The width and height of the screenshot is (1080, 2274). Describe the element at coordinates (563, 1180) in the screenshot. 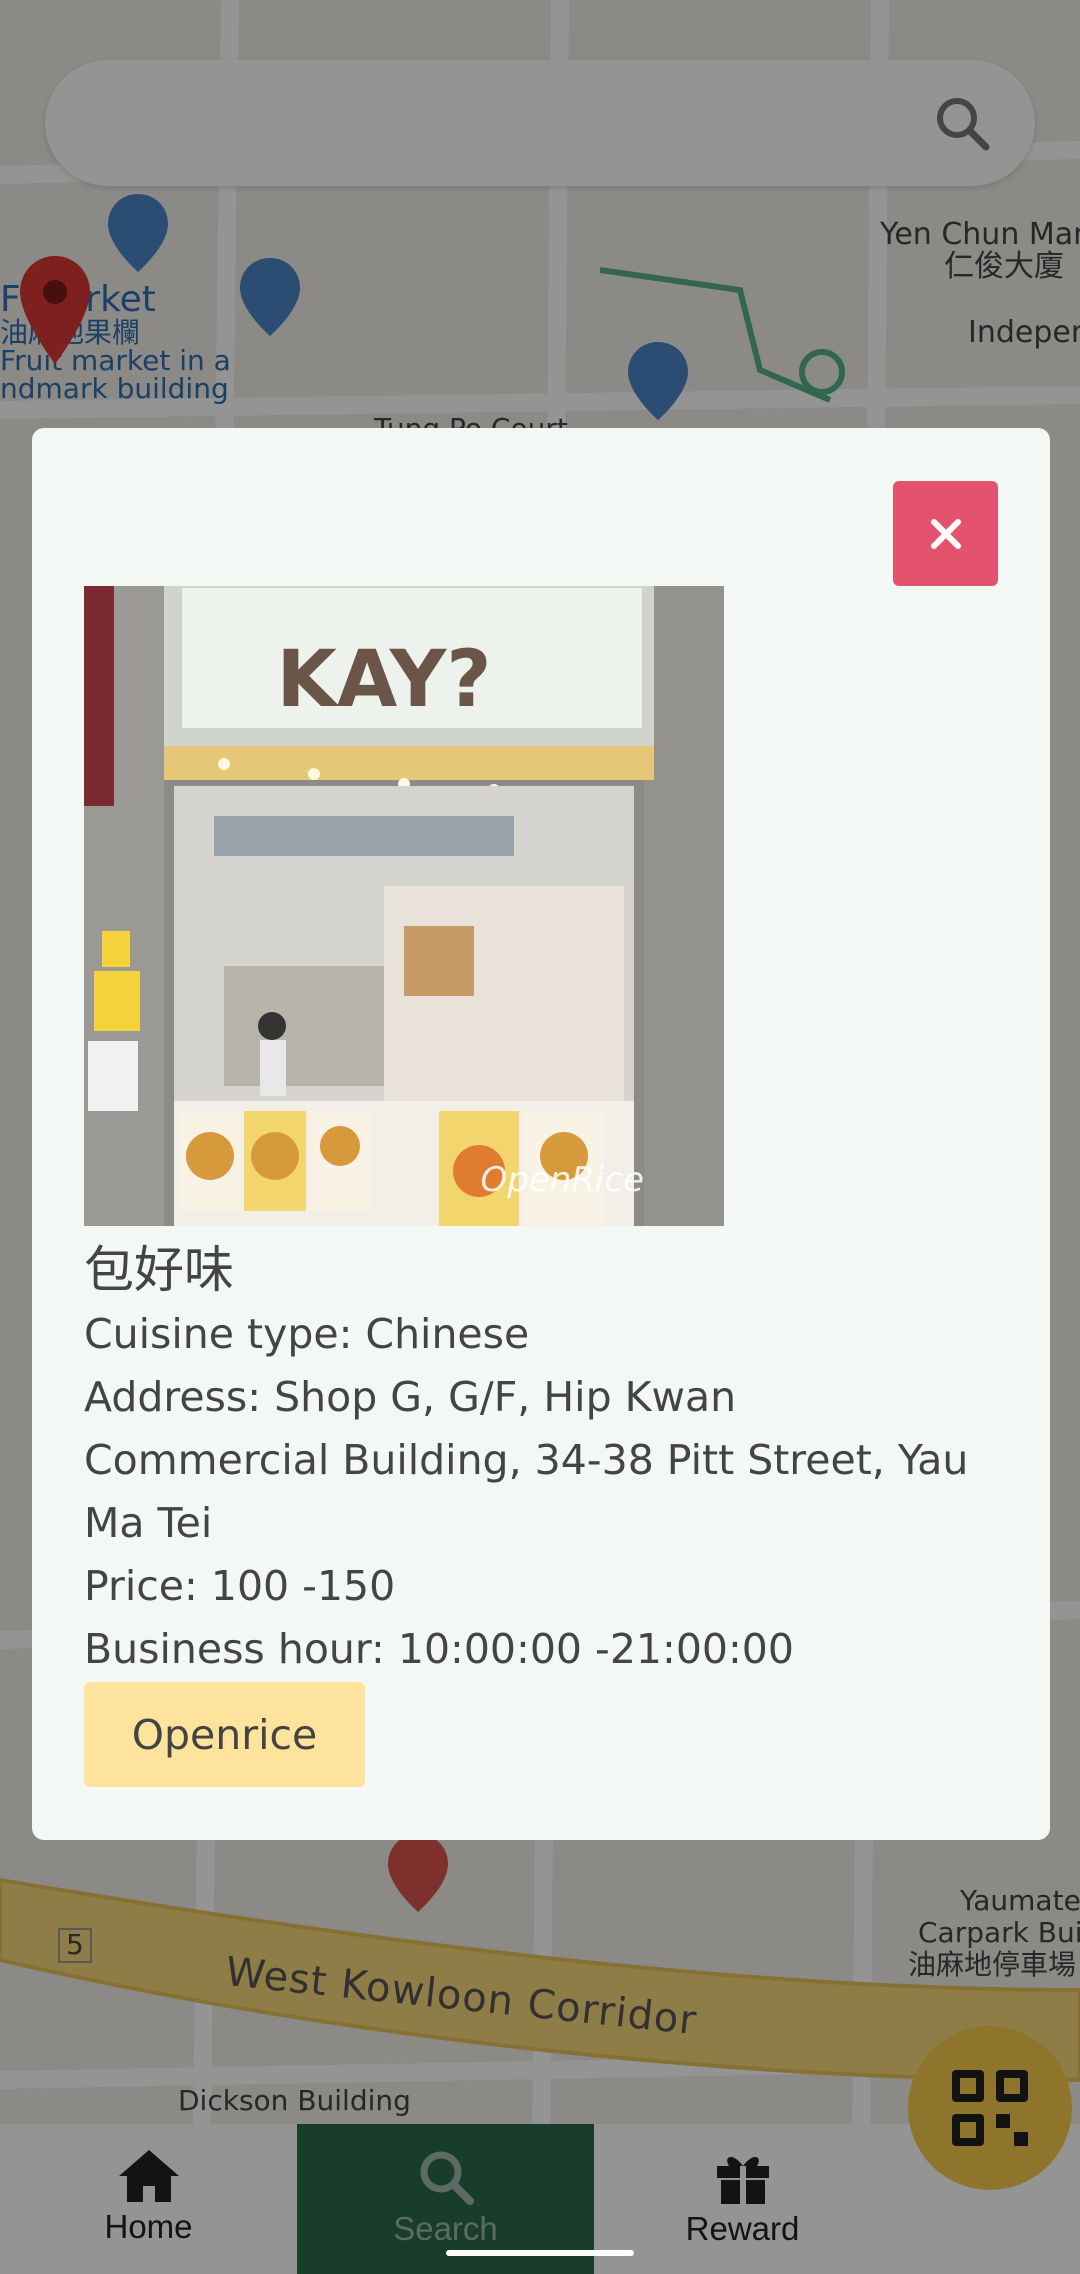

I see `photo-watermark: OpenRice` at that location.